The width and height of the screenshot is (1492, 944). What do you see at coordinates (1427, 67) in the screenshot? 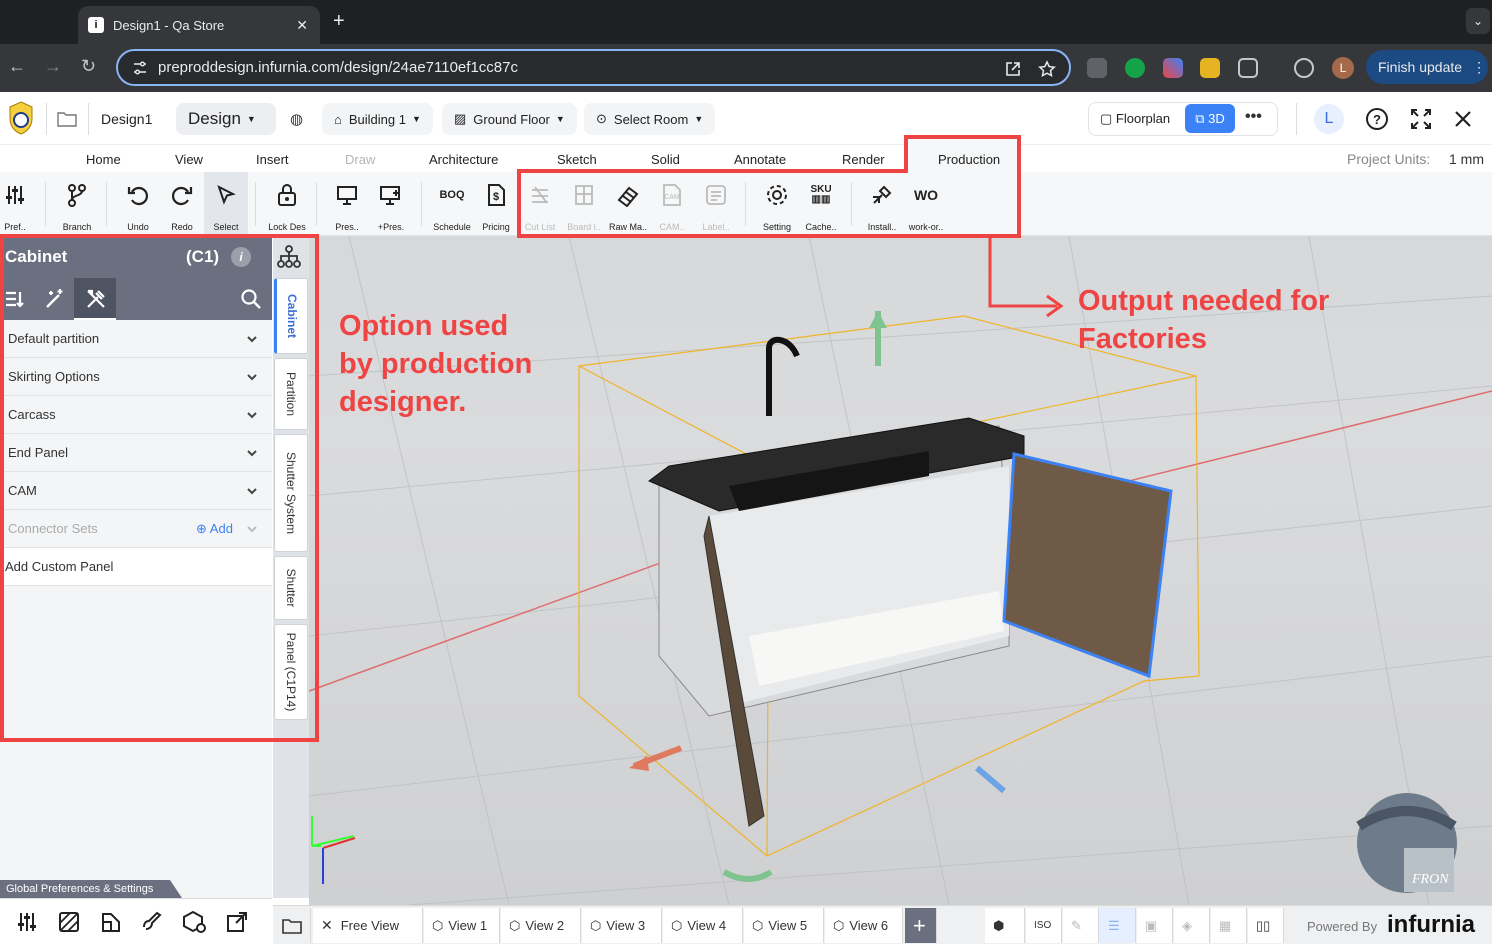
I see `finish-update-button: Finish update ⋮` at bounding box center [1427, 67].